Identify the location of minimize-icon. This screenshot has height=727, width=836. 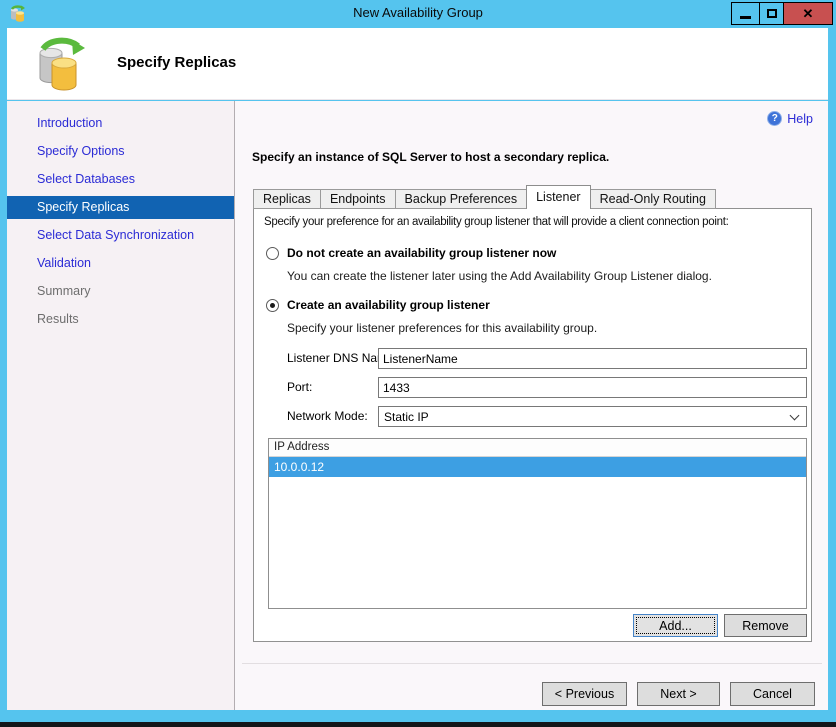
(745, 17).